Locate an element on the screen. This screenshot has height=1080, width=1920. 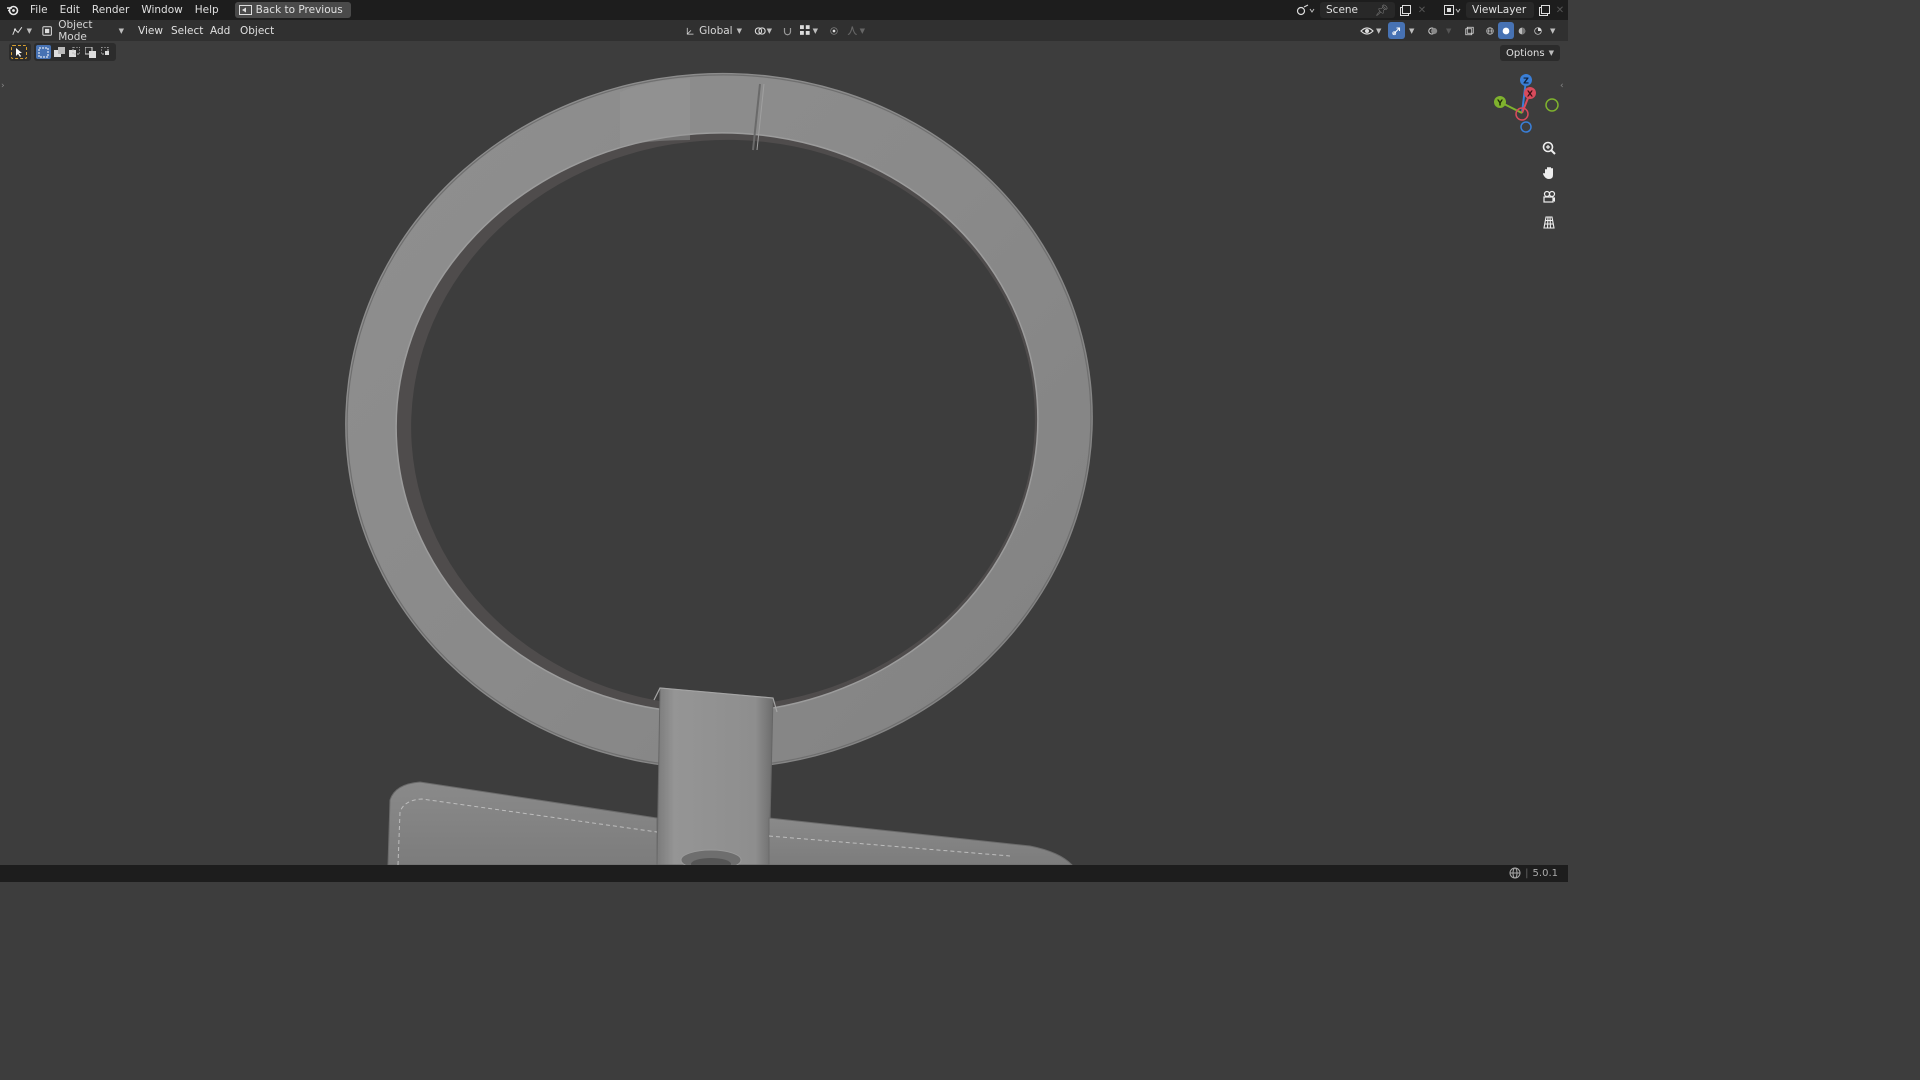
orientation-label: Global is located at coordinates (716, 30).